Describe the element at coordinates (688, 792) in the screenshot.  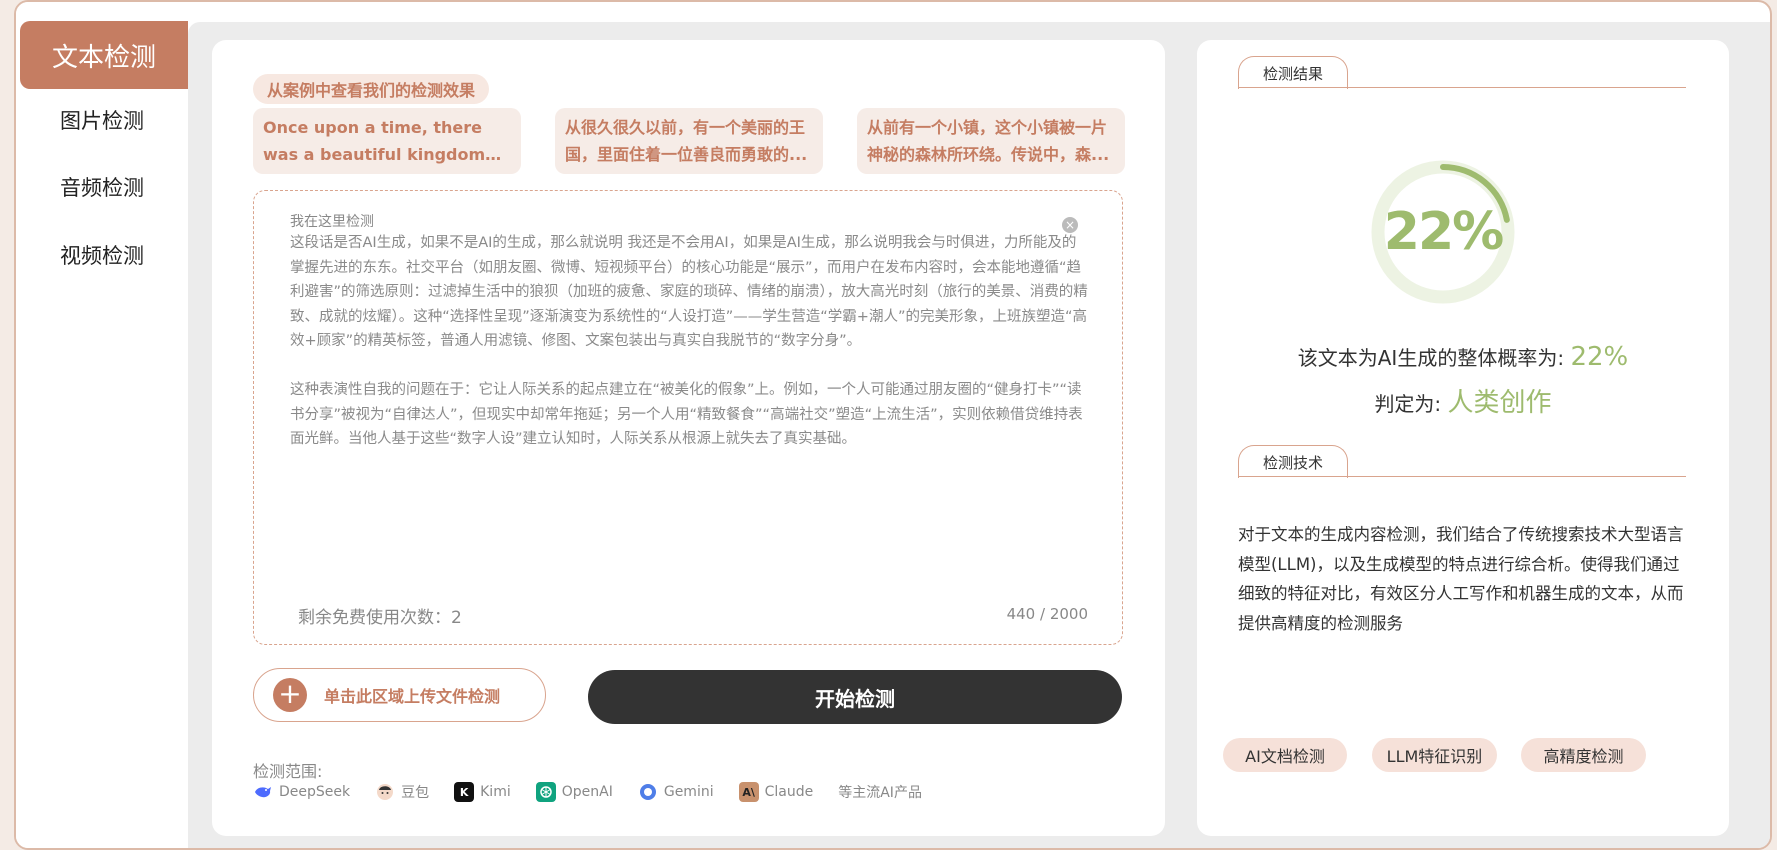
I see `scope-model-name: Gemini` at that location.